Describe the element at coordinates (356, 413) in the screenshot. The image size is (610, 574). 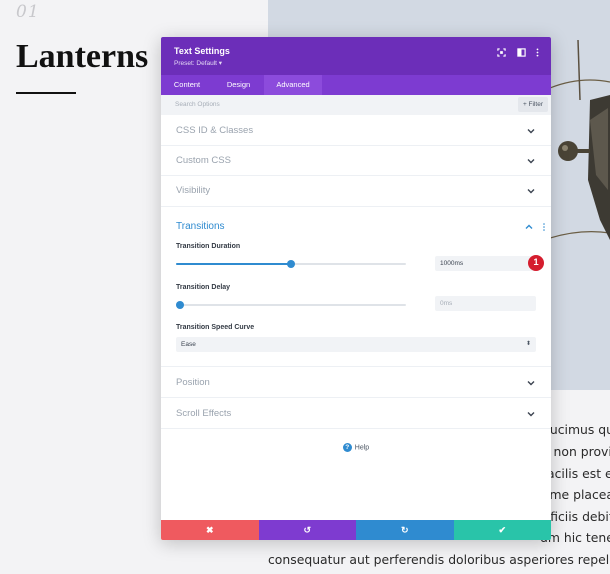
I see `section-scroll-effects: Scroll Effects` at that location.